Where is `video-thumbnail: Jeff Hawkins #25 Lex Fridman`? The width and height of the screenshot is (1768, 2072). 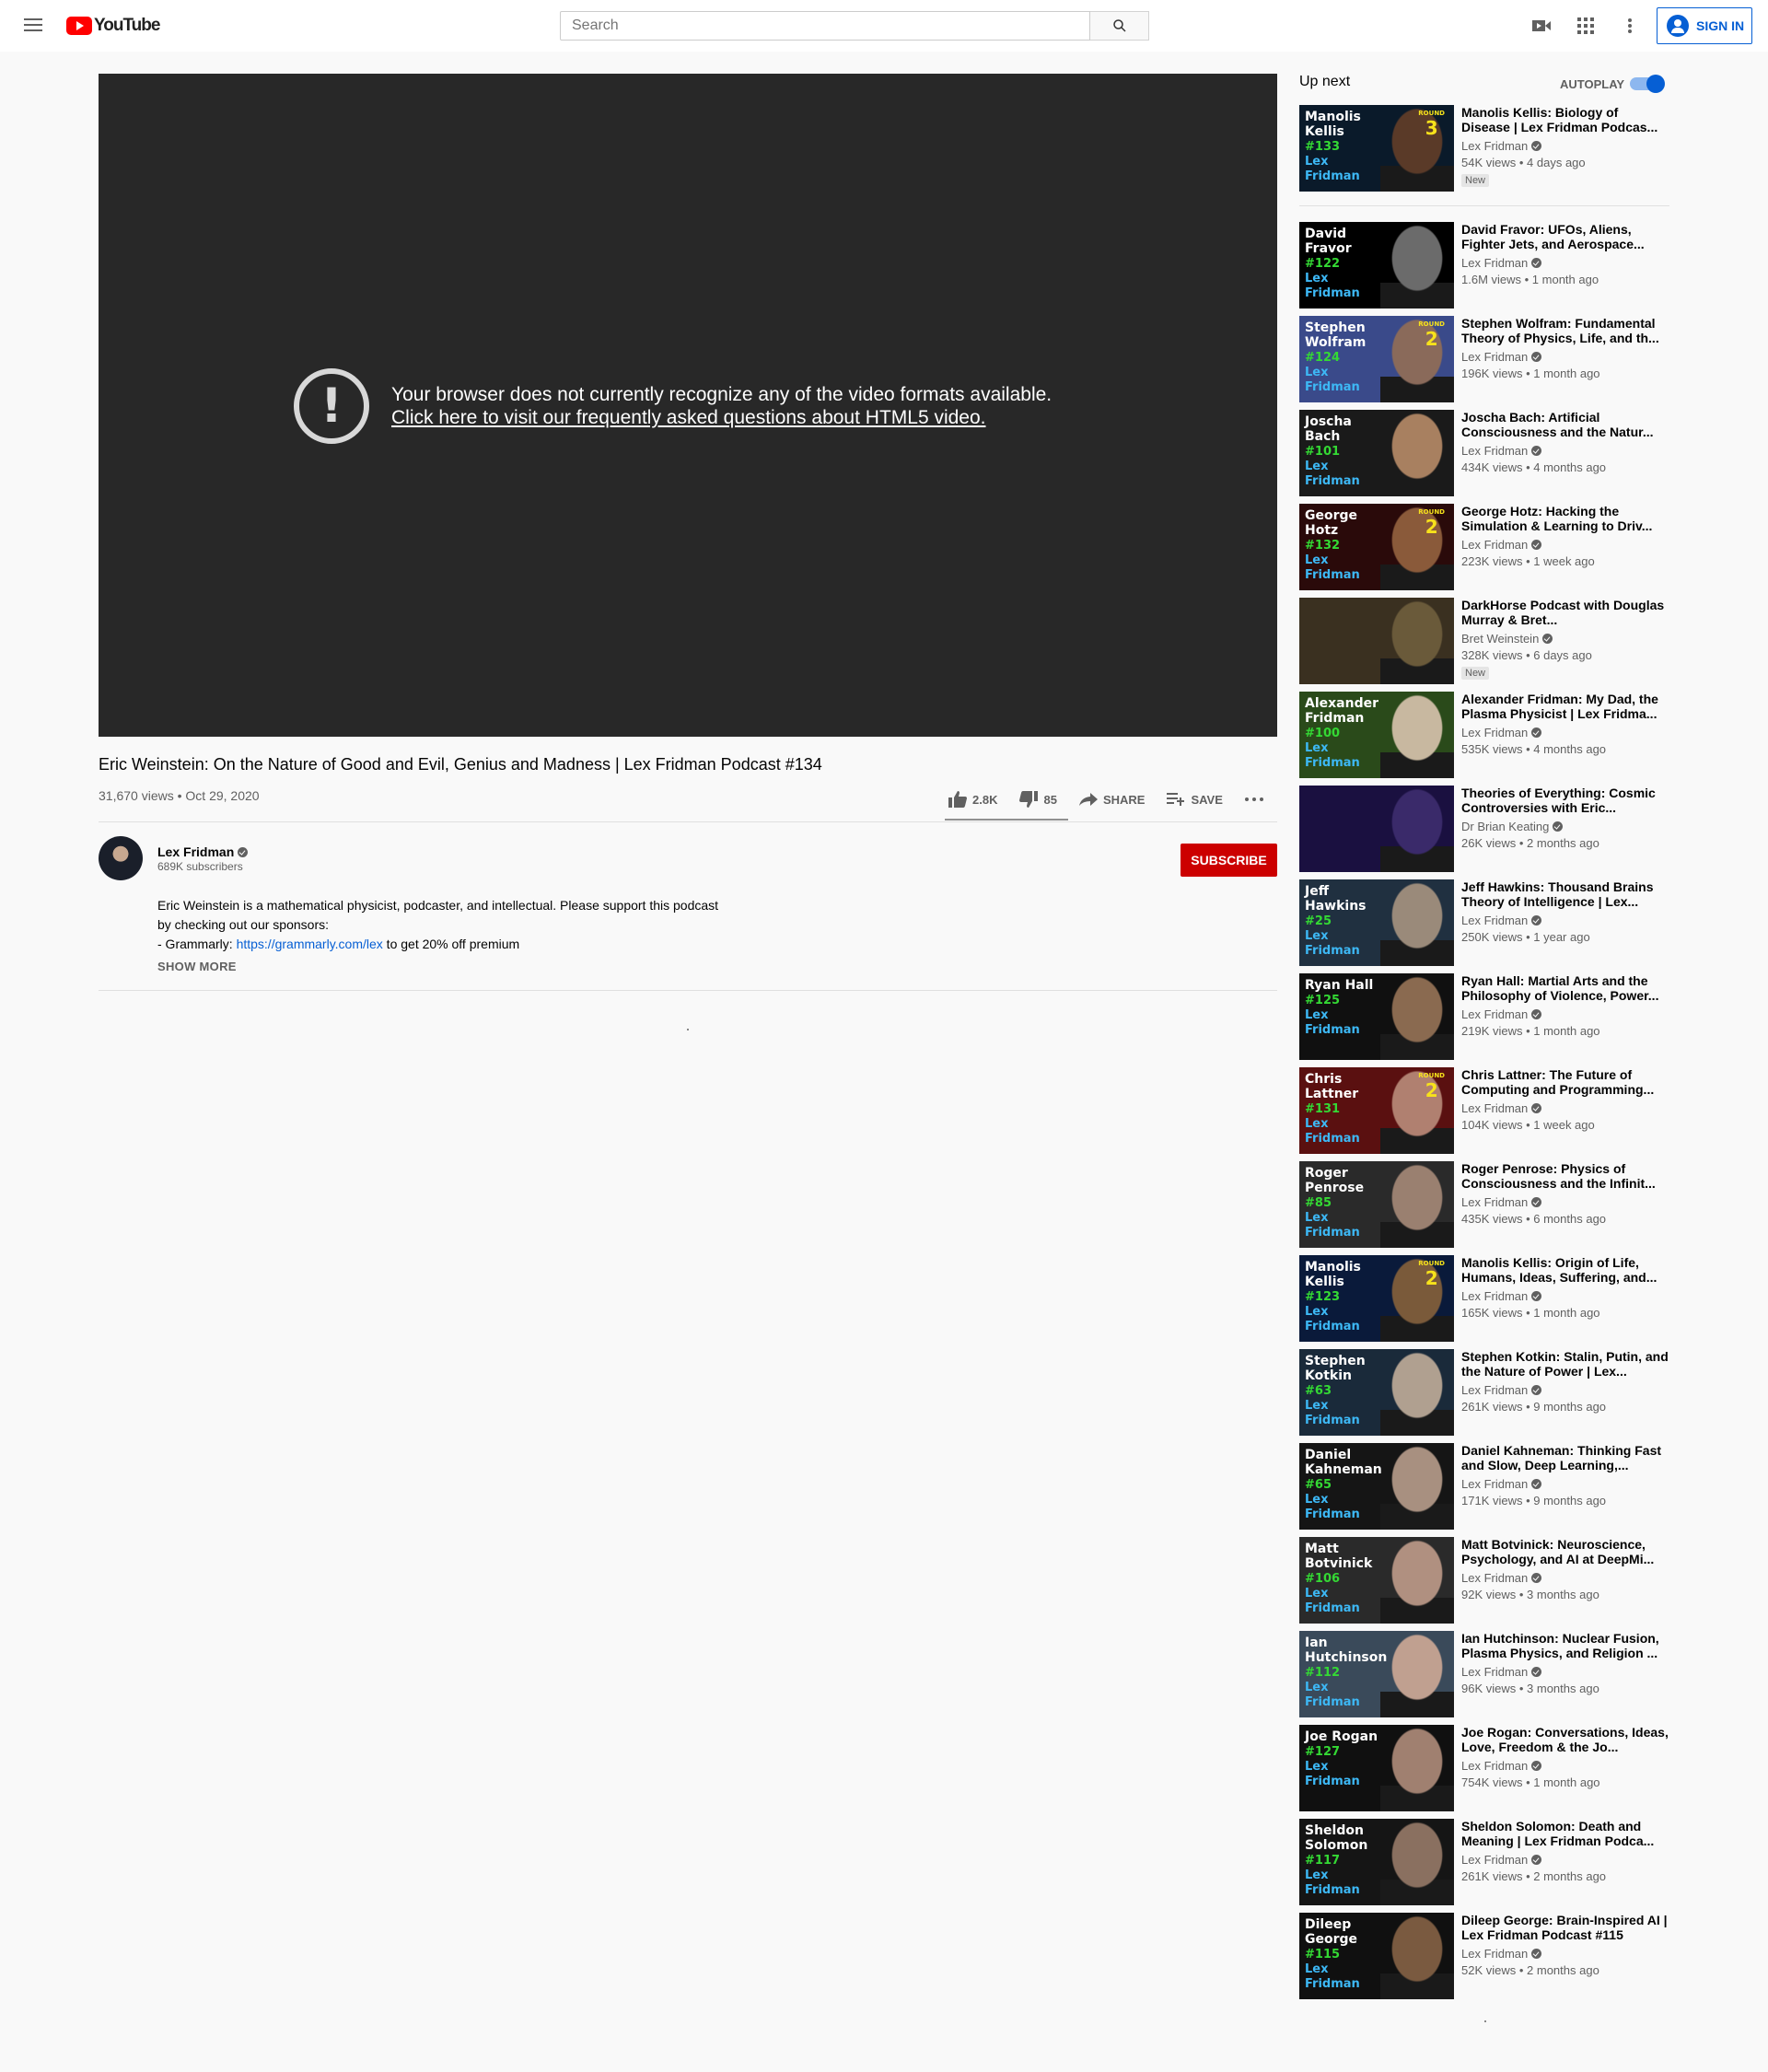
video-thumbnail: Jeff Hawkins #25 Lex Fridman is located at coordinates (1376, 922).